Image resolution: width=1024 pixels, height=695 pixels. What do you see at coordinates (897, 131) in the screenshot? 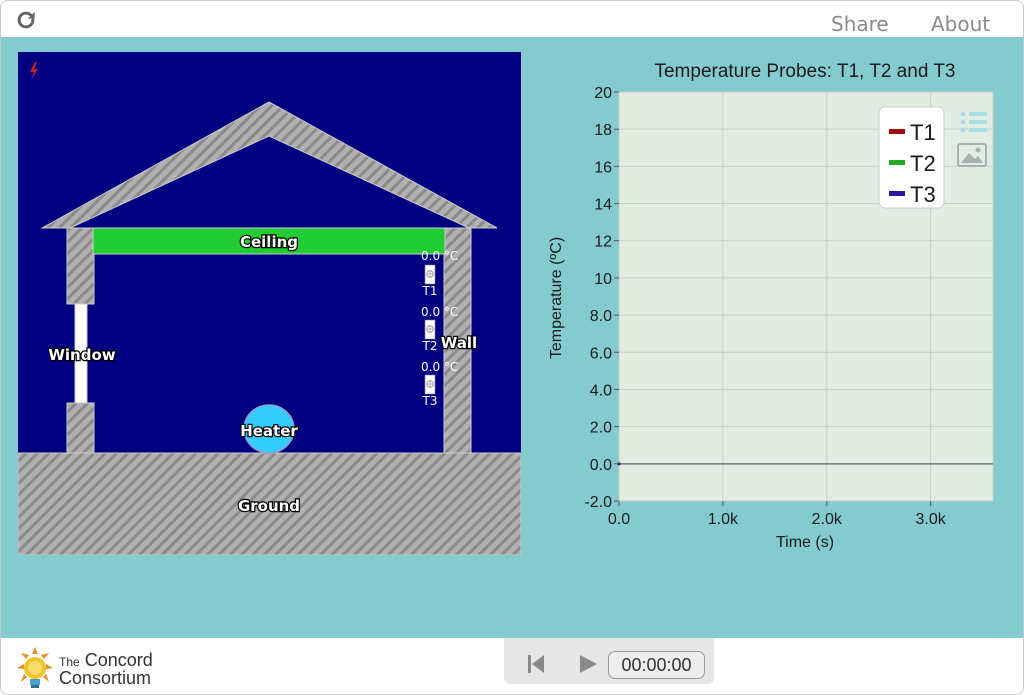
I see `legend-swatch-t1` at bounding box center [897, 131].